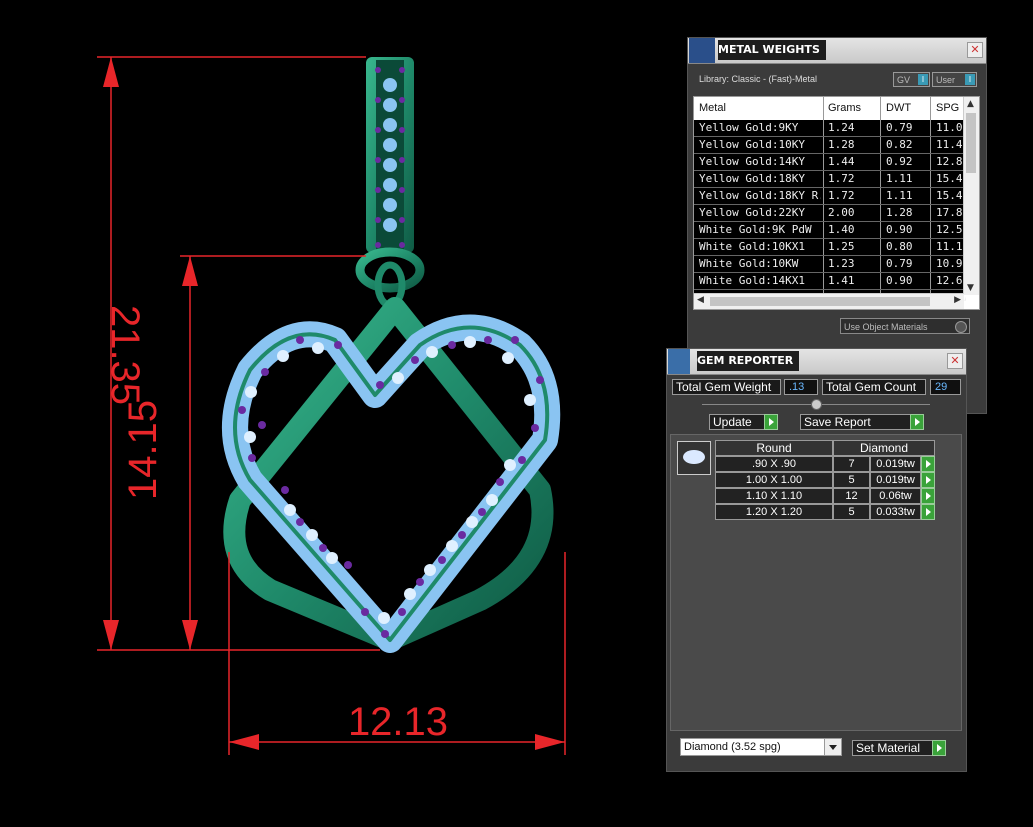 Image resolution: width=1033 pixels, height=827 pixels. I want to click on material-select: Diamond (3.52 spg), so click(761, 747).